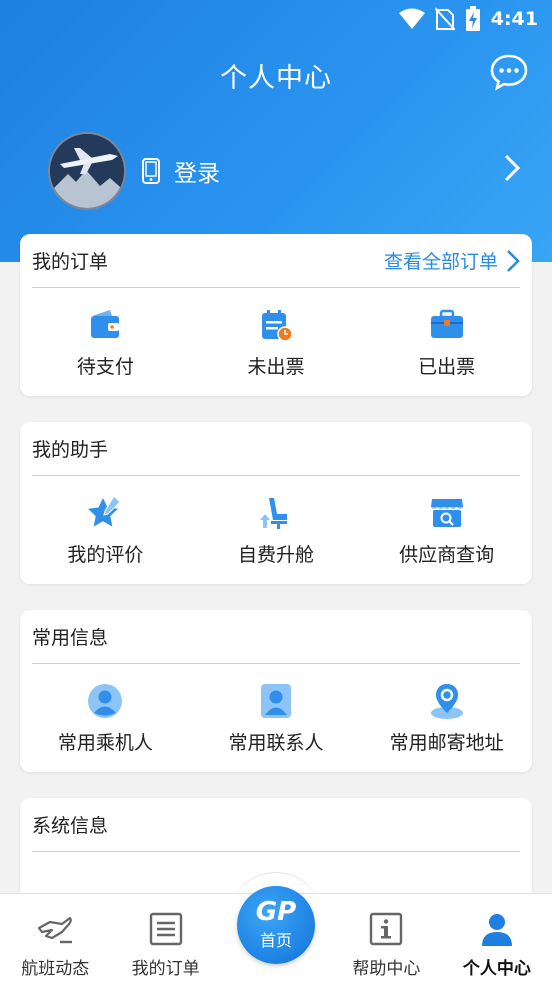  I want to click on view-all-orders-label: 查看全部订单, so click(440, 262).